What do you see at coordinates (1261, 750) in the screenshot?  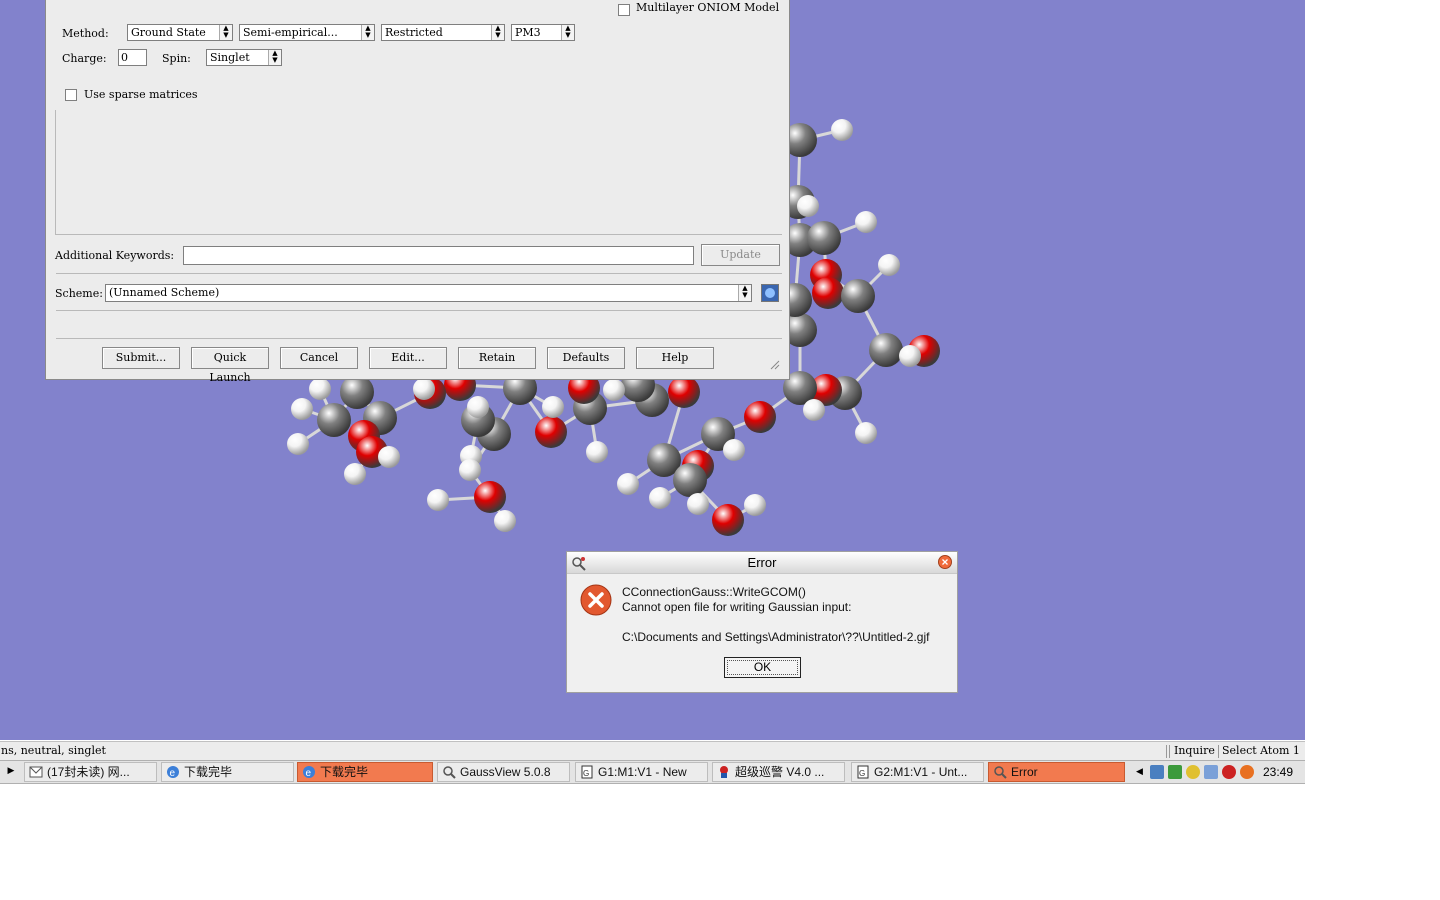 I see `status-select: Select Atom 1` at bounding box center [1261, 750].